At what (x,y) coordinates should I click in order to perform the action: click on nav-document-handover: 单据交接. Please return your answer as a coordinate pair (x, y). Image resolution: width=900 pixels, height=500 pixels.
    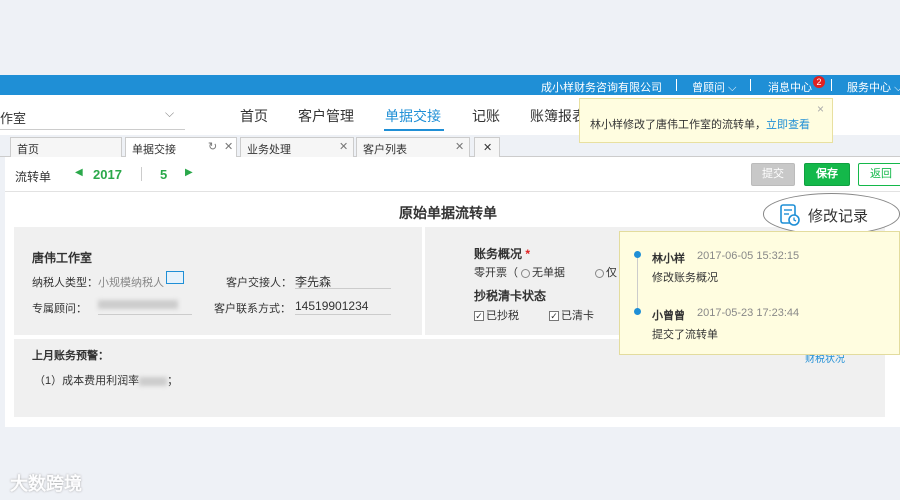
    Looking at the image, I should click on (413, 116).